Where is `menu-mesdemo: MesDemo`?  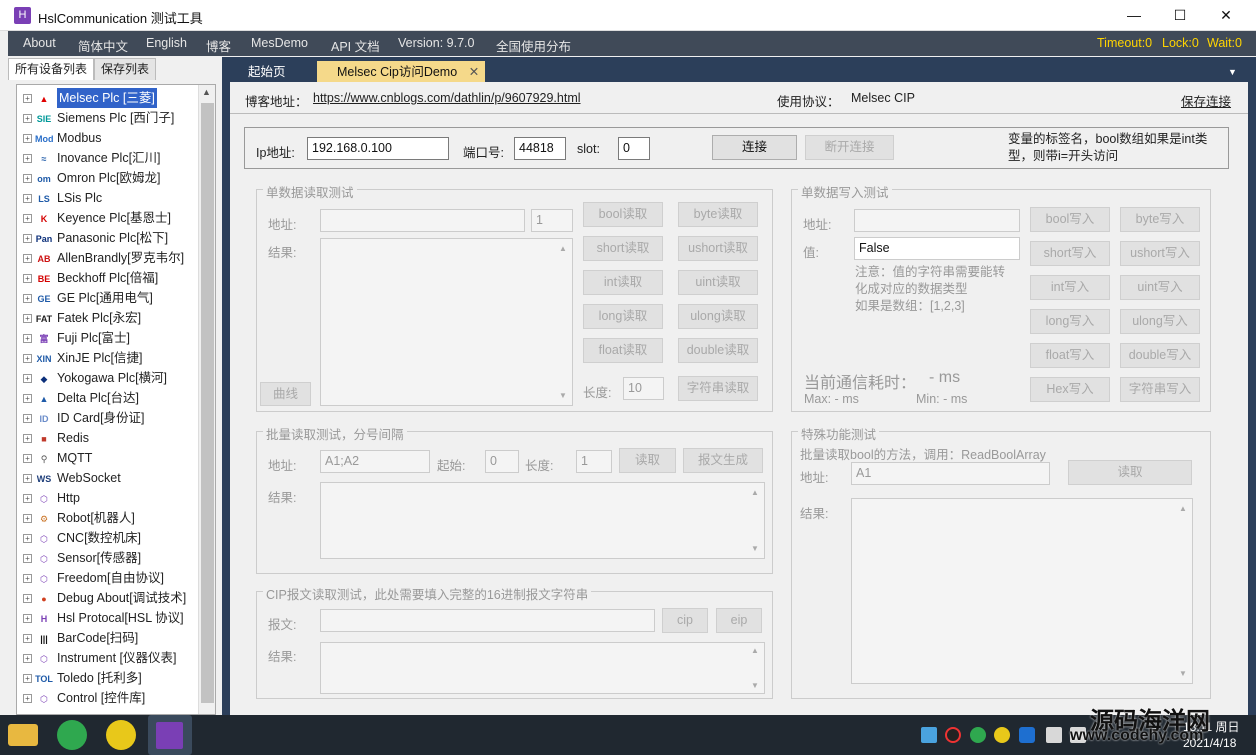 menu-mesdemo: MesDemo is located at coordinates (279, 43).